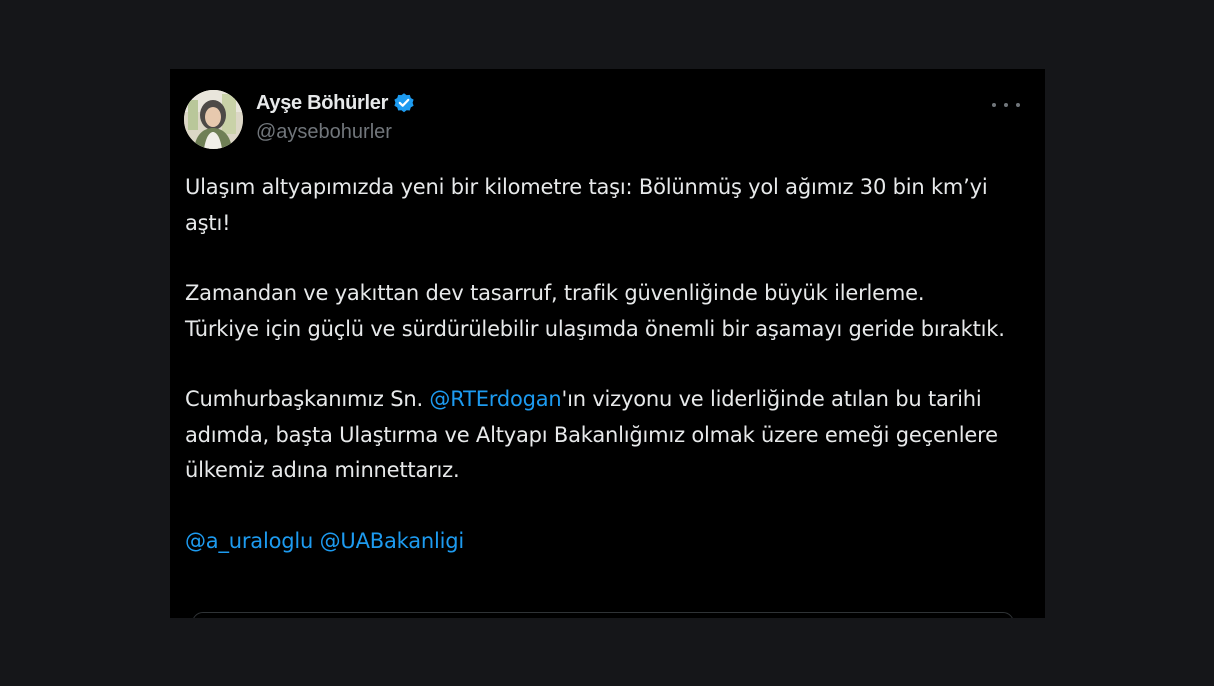 Image resolution: width=1214 pixels, height=686 pixels. Describe the element at coordinates (249, 541) in the screenshot. I see `mention-link-a-uraloglu: @a_uraloglu` at that location.